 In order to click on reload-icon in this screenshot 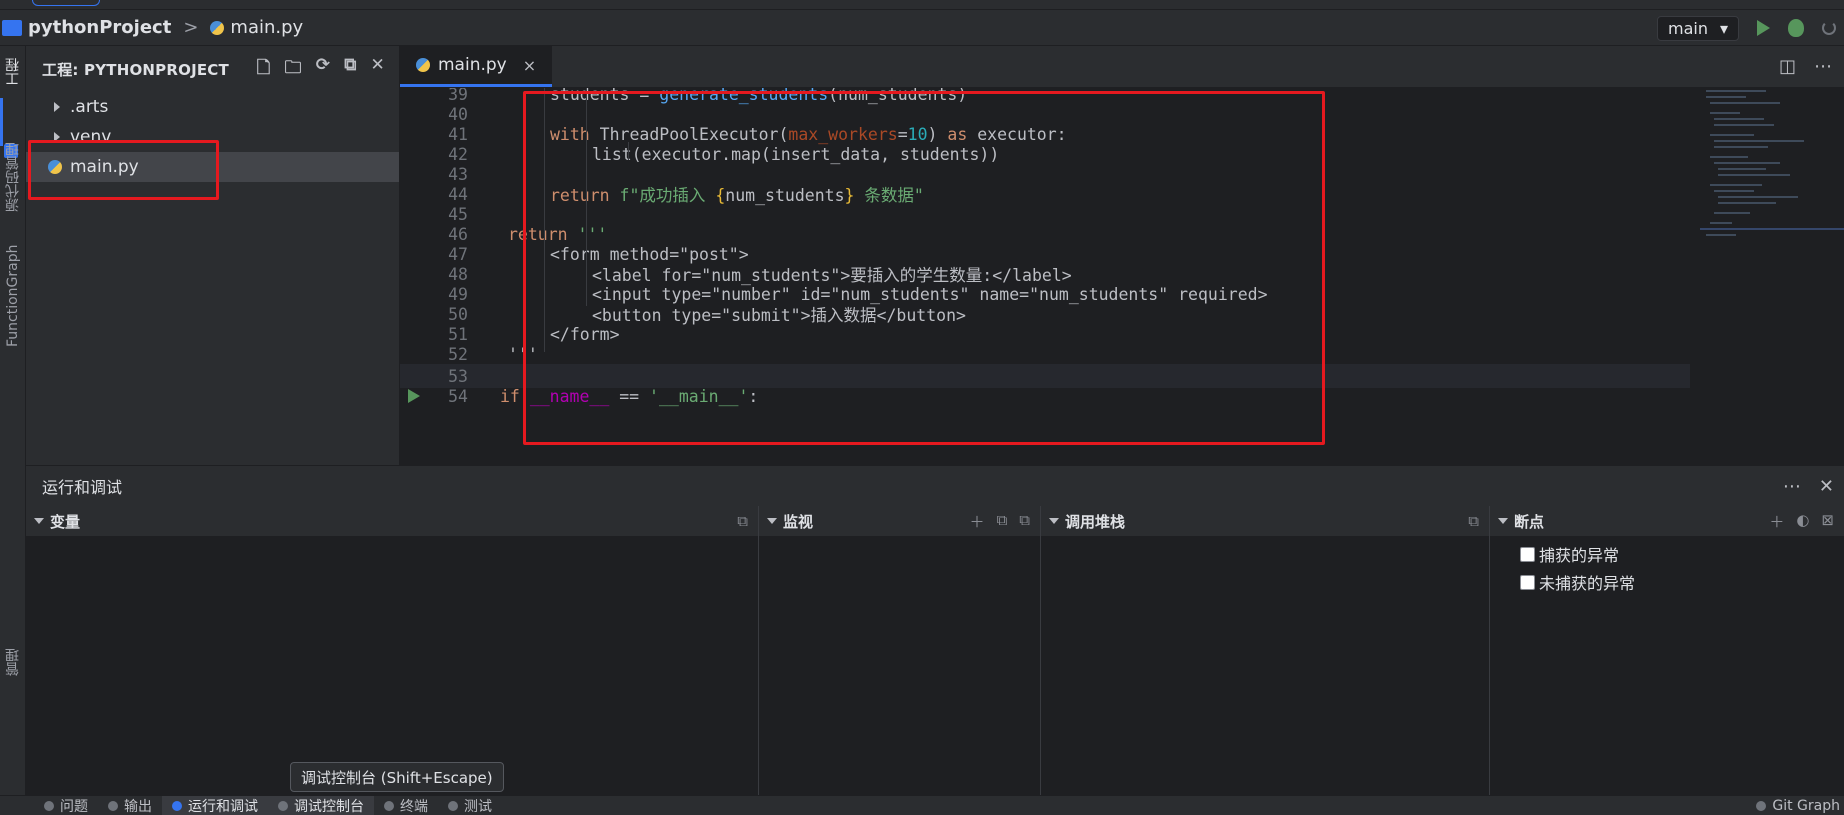, I will do `click(1829, 28)`.